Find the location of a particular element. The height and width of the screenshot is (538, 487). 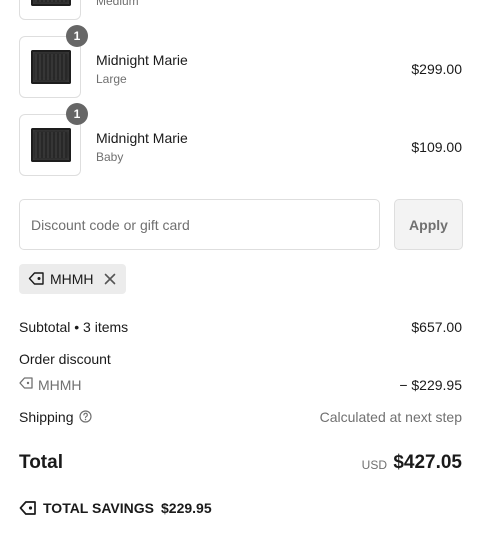

applied-discount-code: MHMH is located at coordinates (72, 279).